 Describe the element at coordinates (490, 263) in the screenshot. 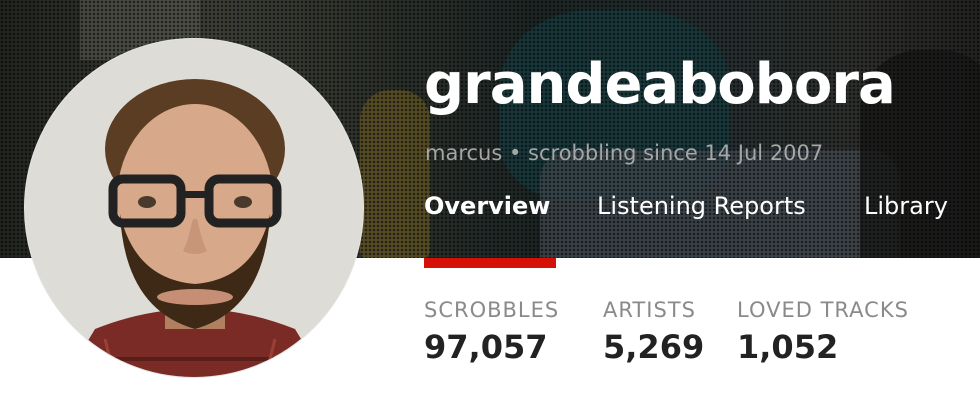

I see `active-tab-indicator` at that location.